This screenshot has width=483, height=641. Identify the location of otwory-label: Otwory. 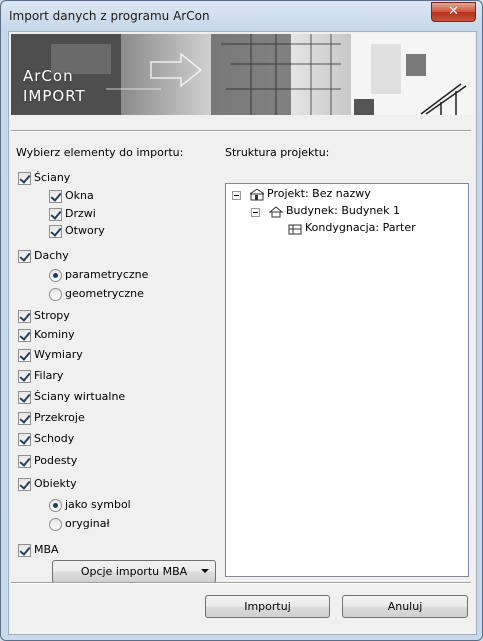
(85, 230).